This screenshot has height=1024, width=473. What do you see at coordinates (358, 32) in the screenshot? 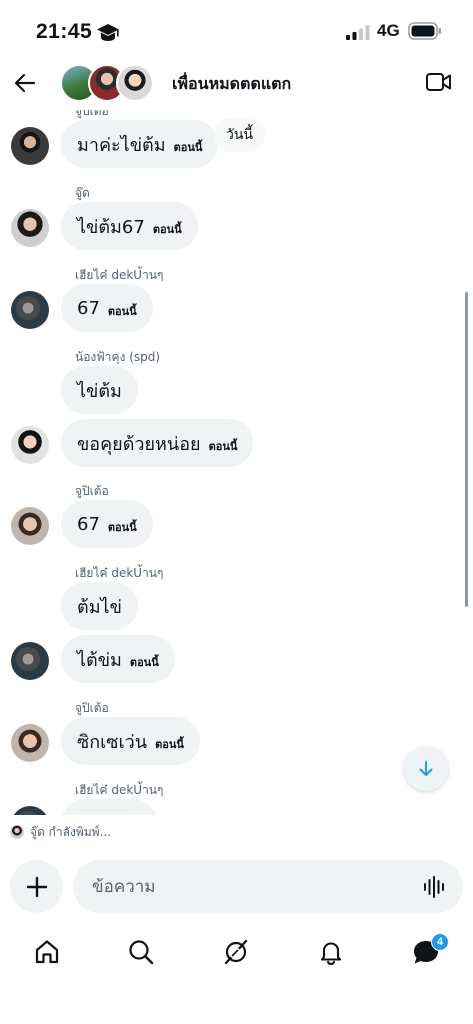
I see `signal-icon` at bounding box center [358, 32].